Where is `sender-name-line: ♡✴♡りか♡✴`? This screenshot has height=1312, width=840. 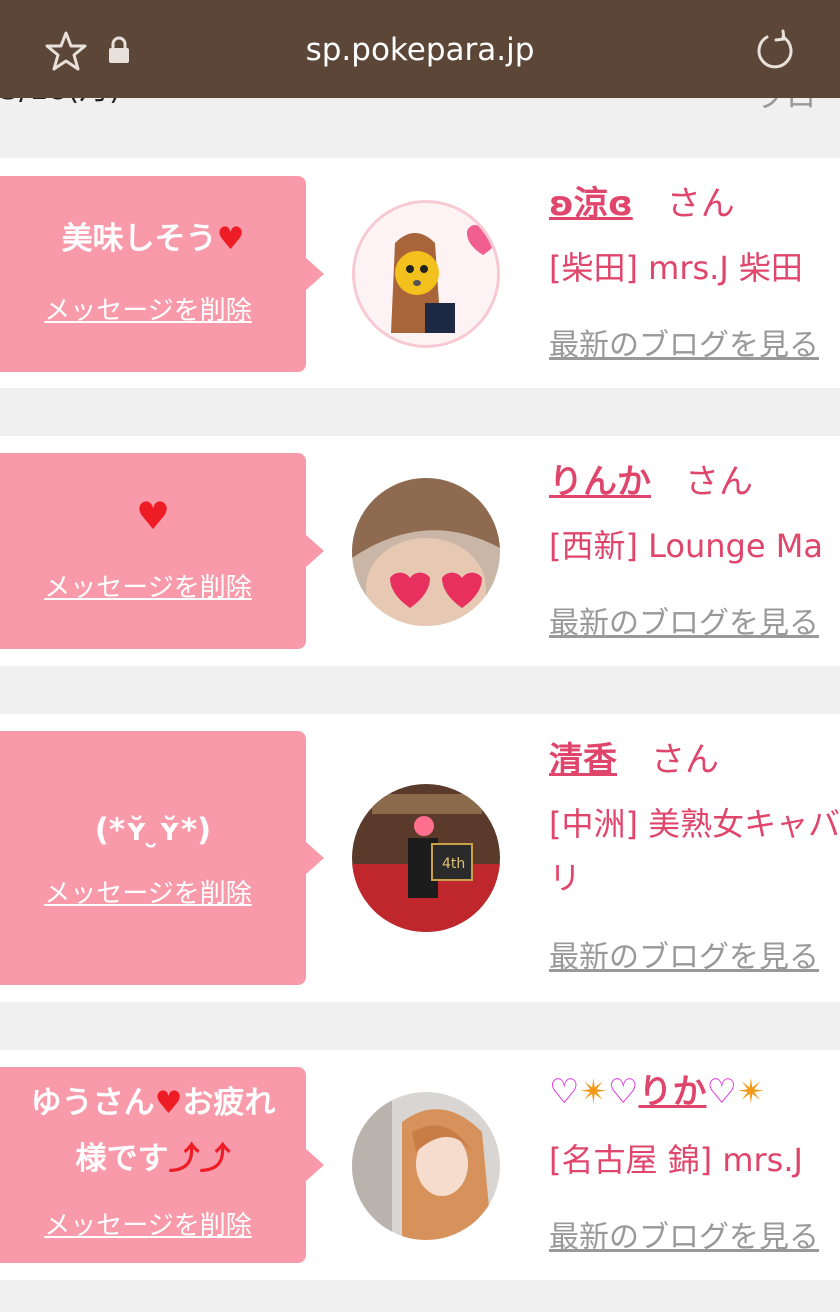 sender-name-line: ♡✴♡りか♡✴ is located at coordinates (657, 1092).